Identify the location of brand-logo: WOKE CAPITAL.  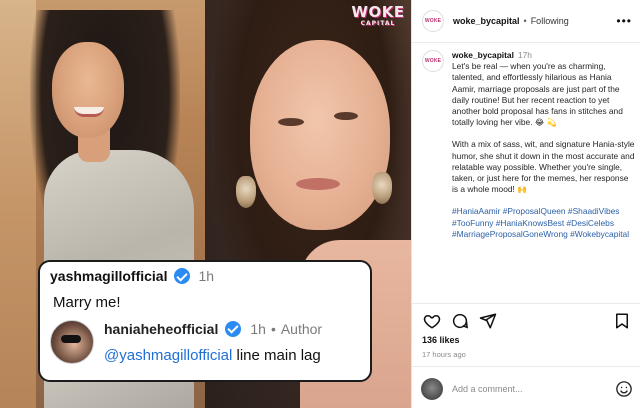
(378, 17).